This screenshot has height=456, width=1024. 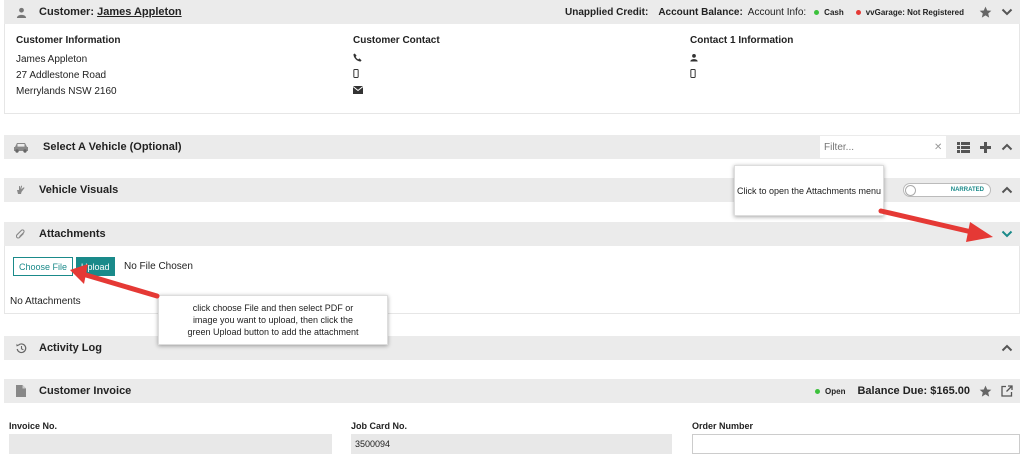 I want to click on order-number-label: Order Number, so click(x=723, y=426).